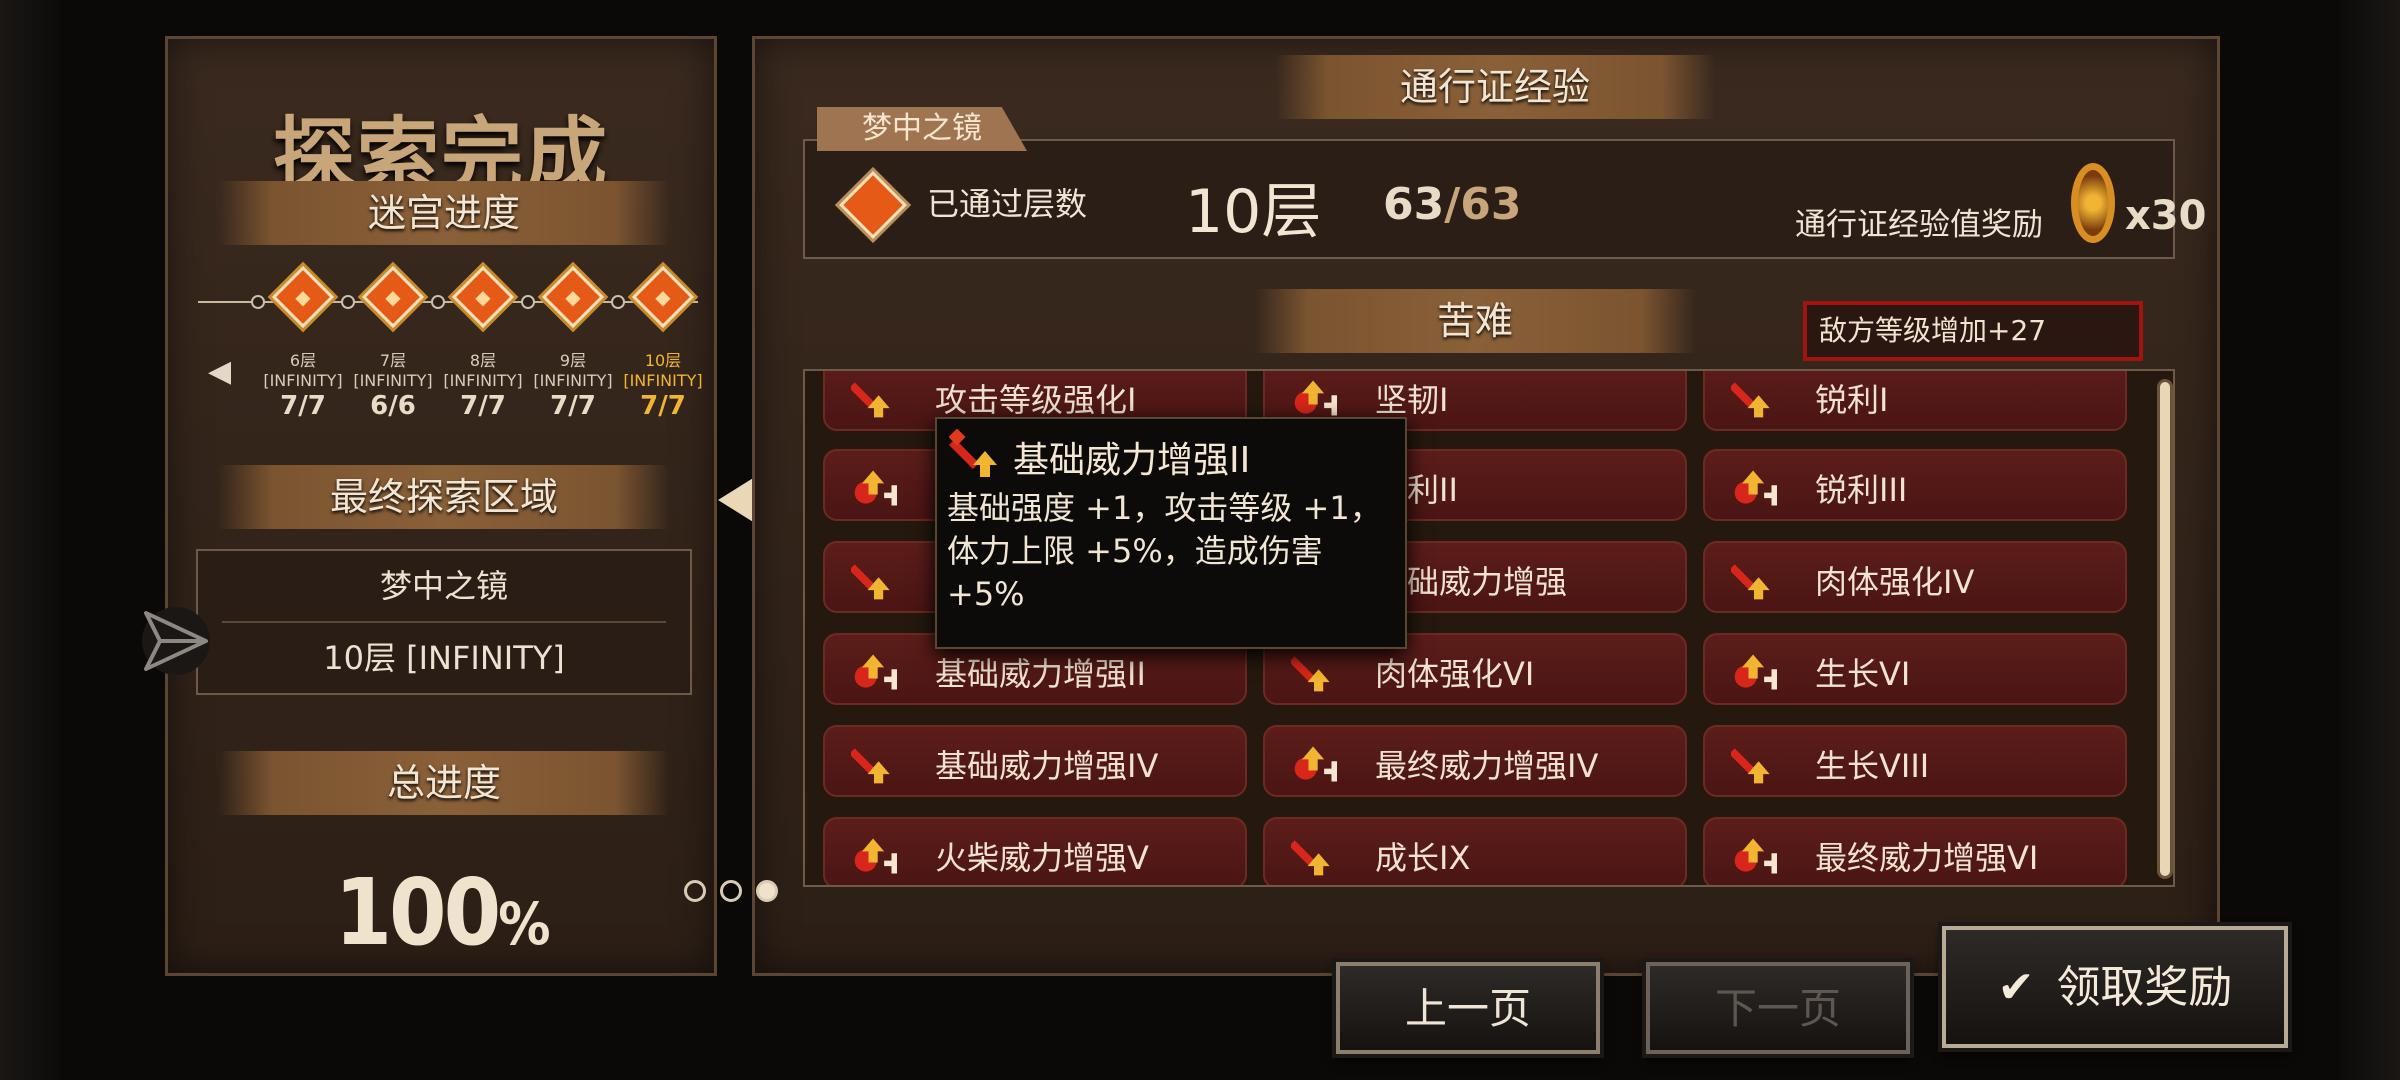 The height and width of the screenshot is (1080, 2400). I want to click on hardship-item-label: 生长VIII, so click(1872, 766).